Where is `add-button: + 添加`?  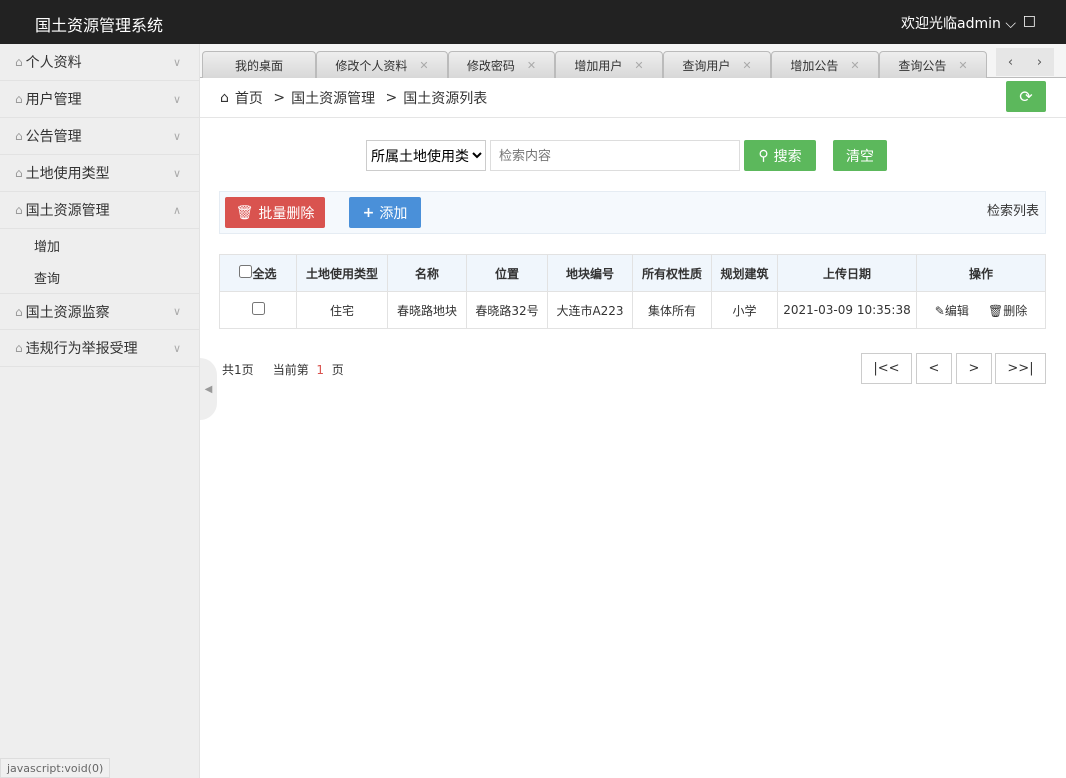
add-button: + 添加 is located at coordinates (385, 212).